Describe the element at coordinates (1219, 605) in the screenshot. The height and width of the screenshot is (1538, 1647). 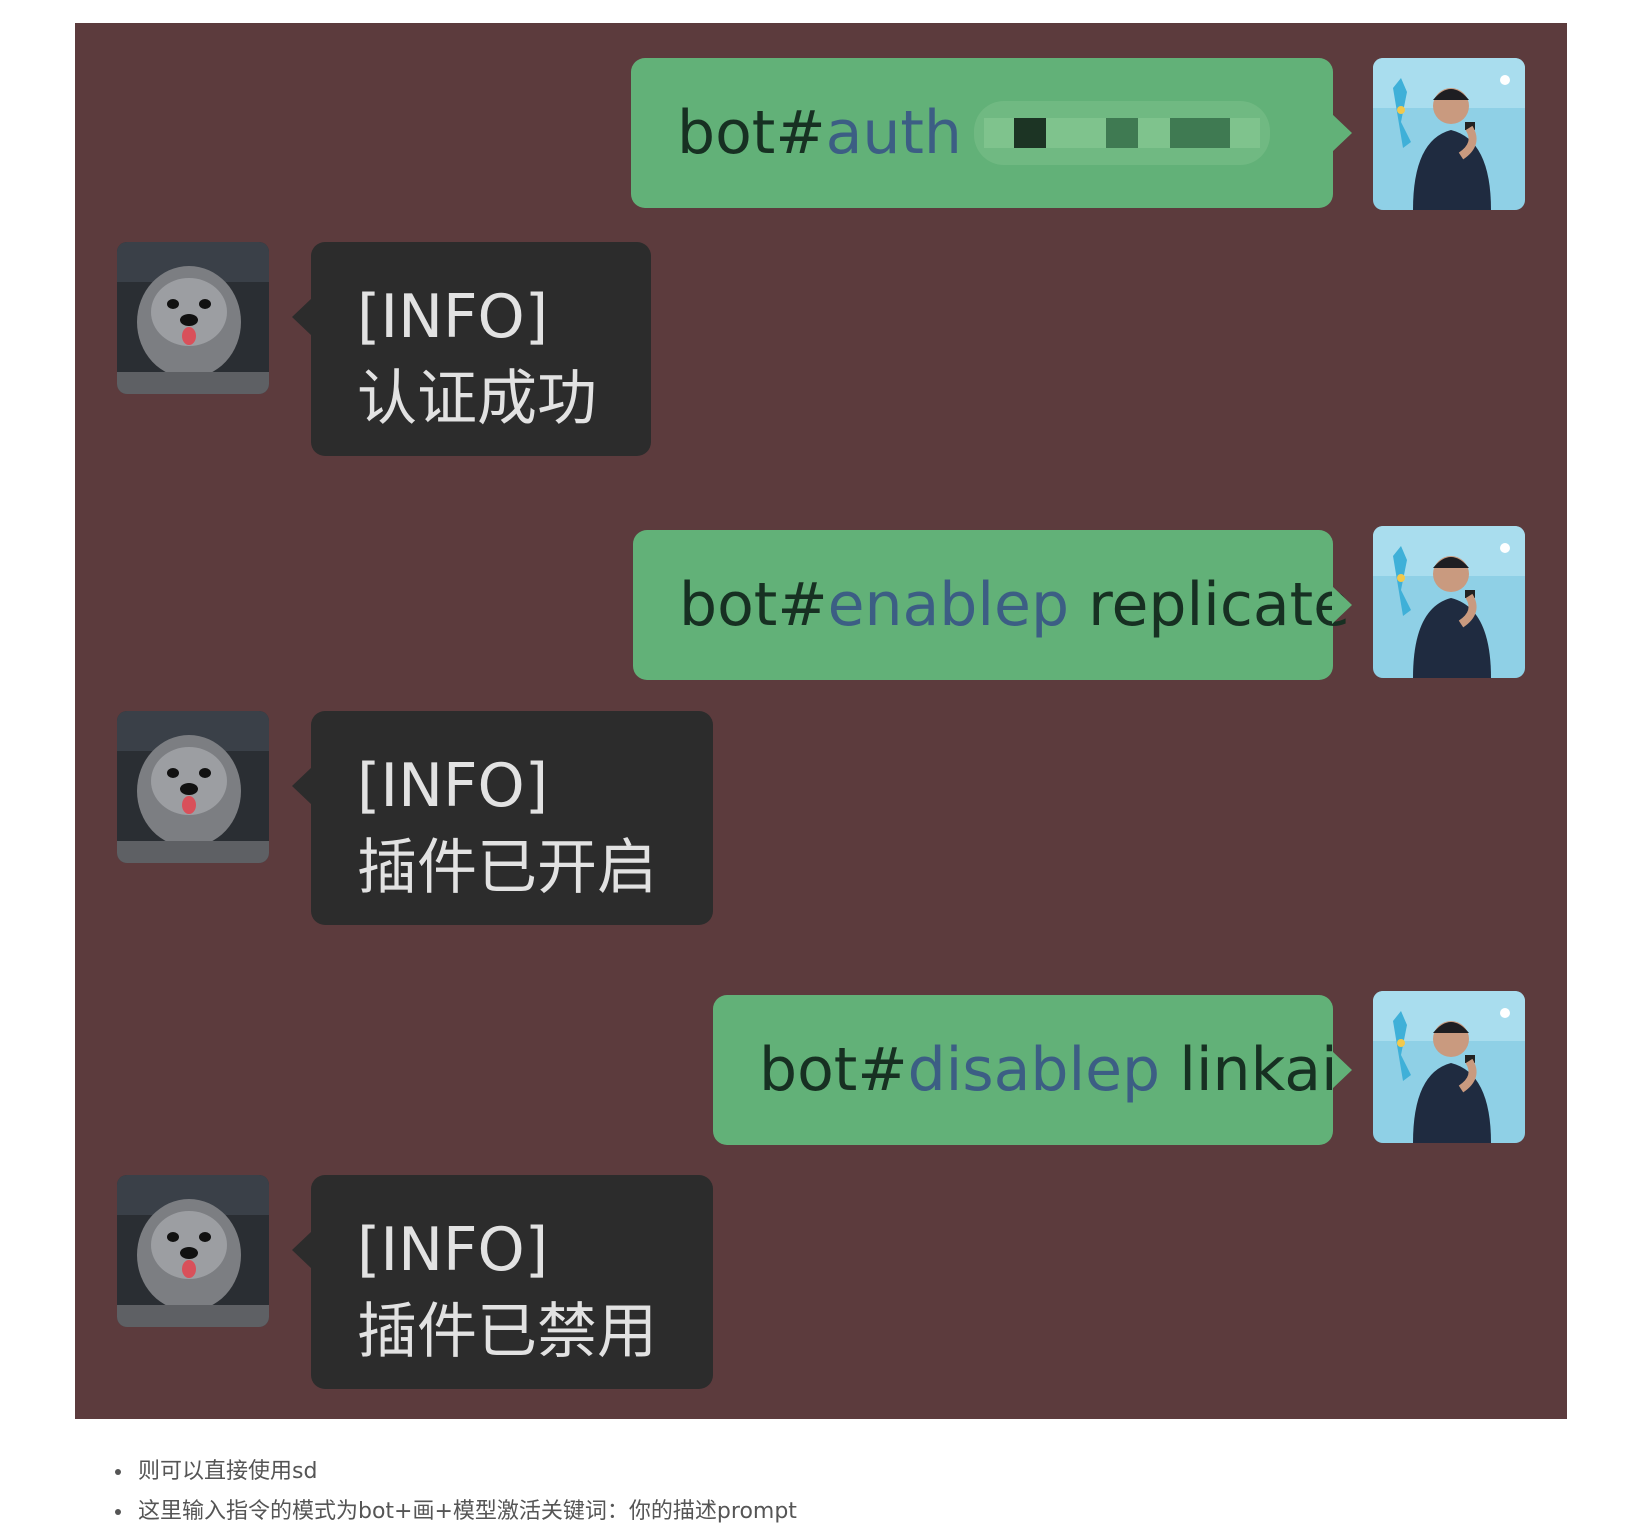
I see `command-argument: replicate` at that location.